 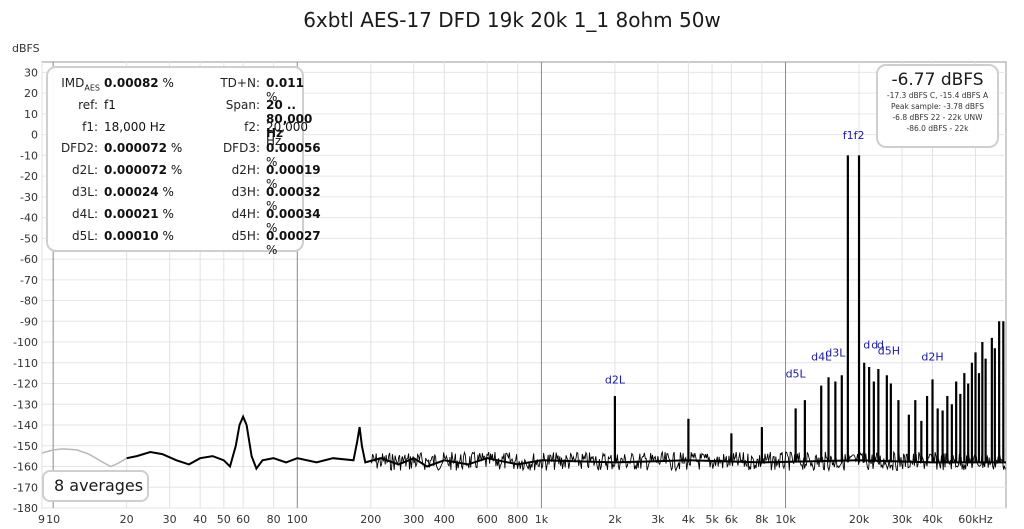 I want to click on y-tick-label: -10, so click(x=29, y=155).